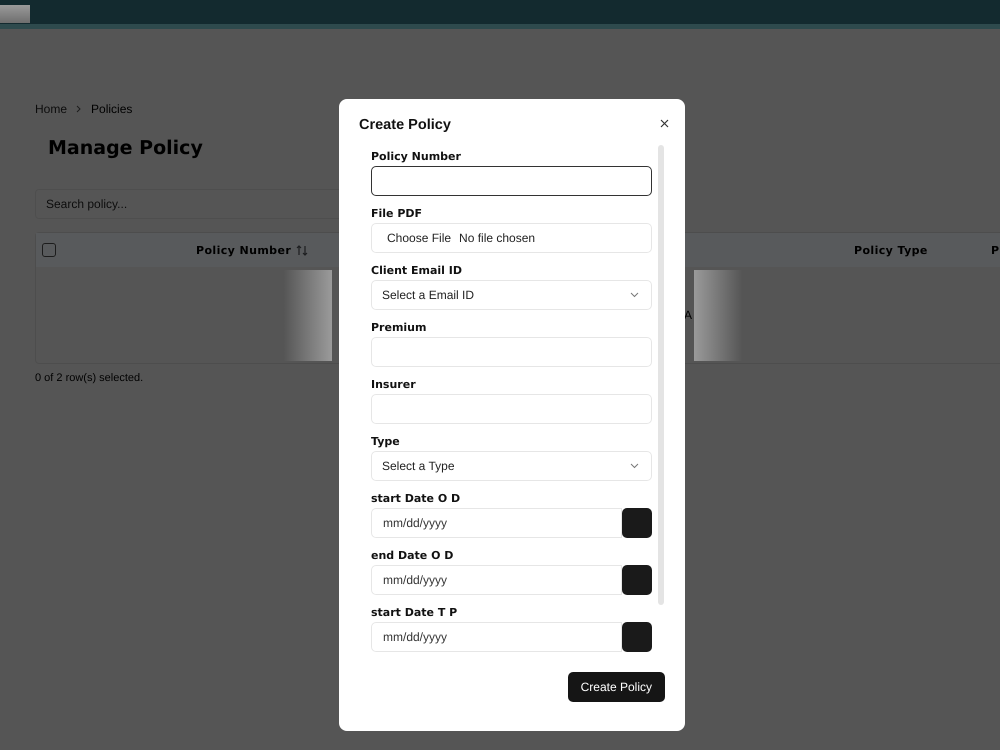 The height and width of the screenshot is (750, 1000). Describe the element at coordinates (396, 214) in the screenshot. I see `field-label: File PDF` at that location.